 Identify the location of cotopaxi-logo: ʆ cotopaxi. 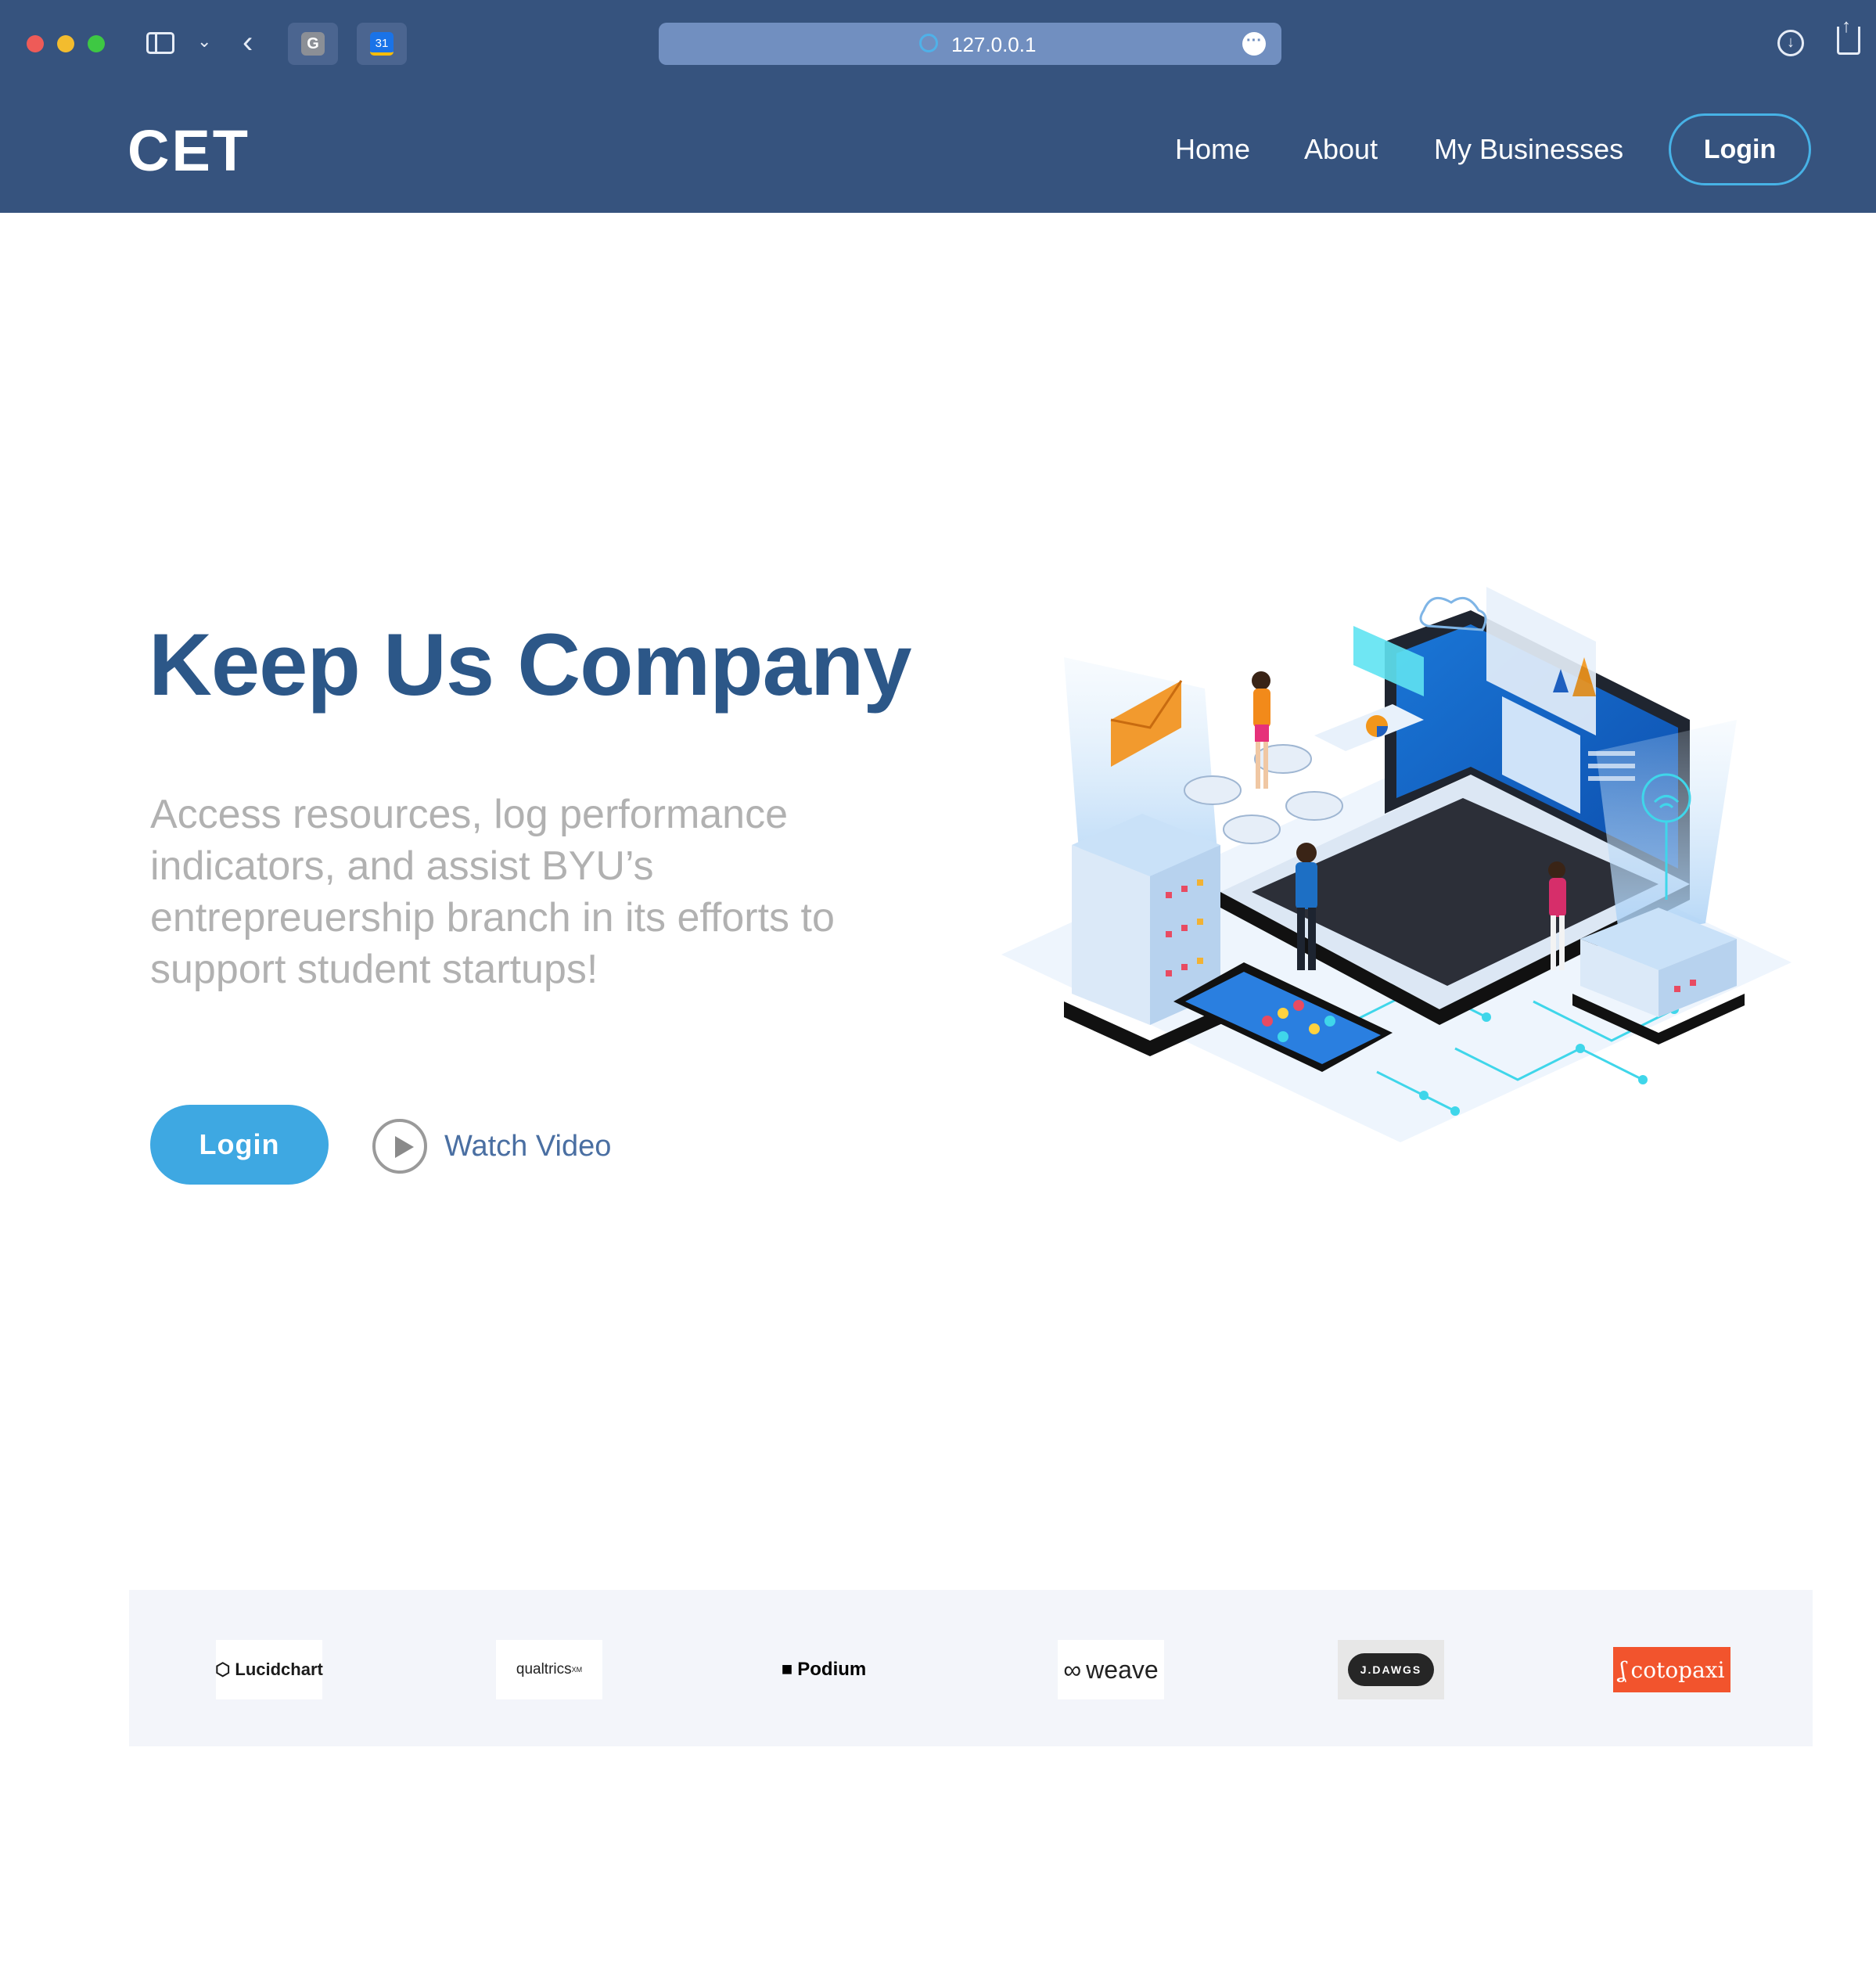
(1671, 1669).